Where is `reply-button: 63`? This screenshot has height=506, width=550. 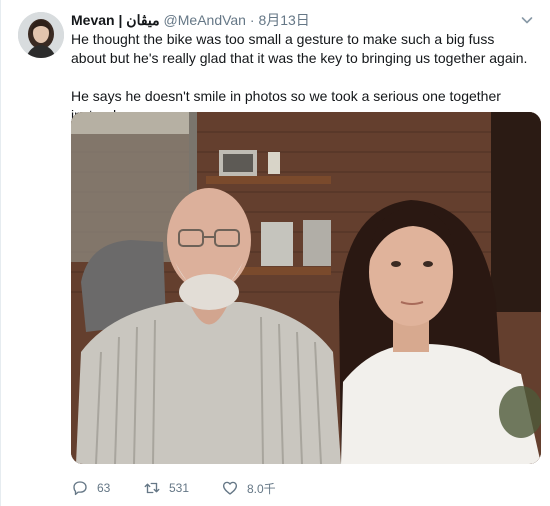 reply-button: 63 is located at coordinates (90, 488).